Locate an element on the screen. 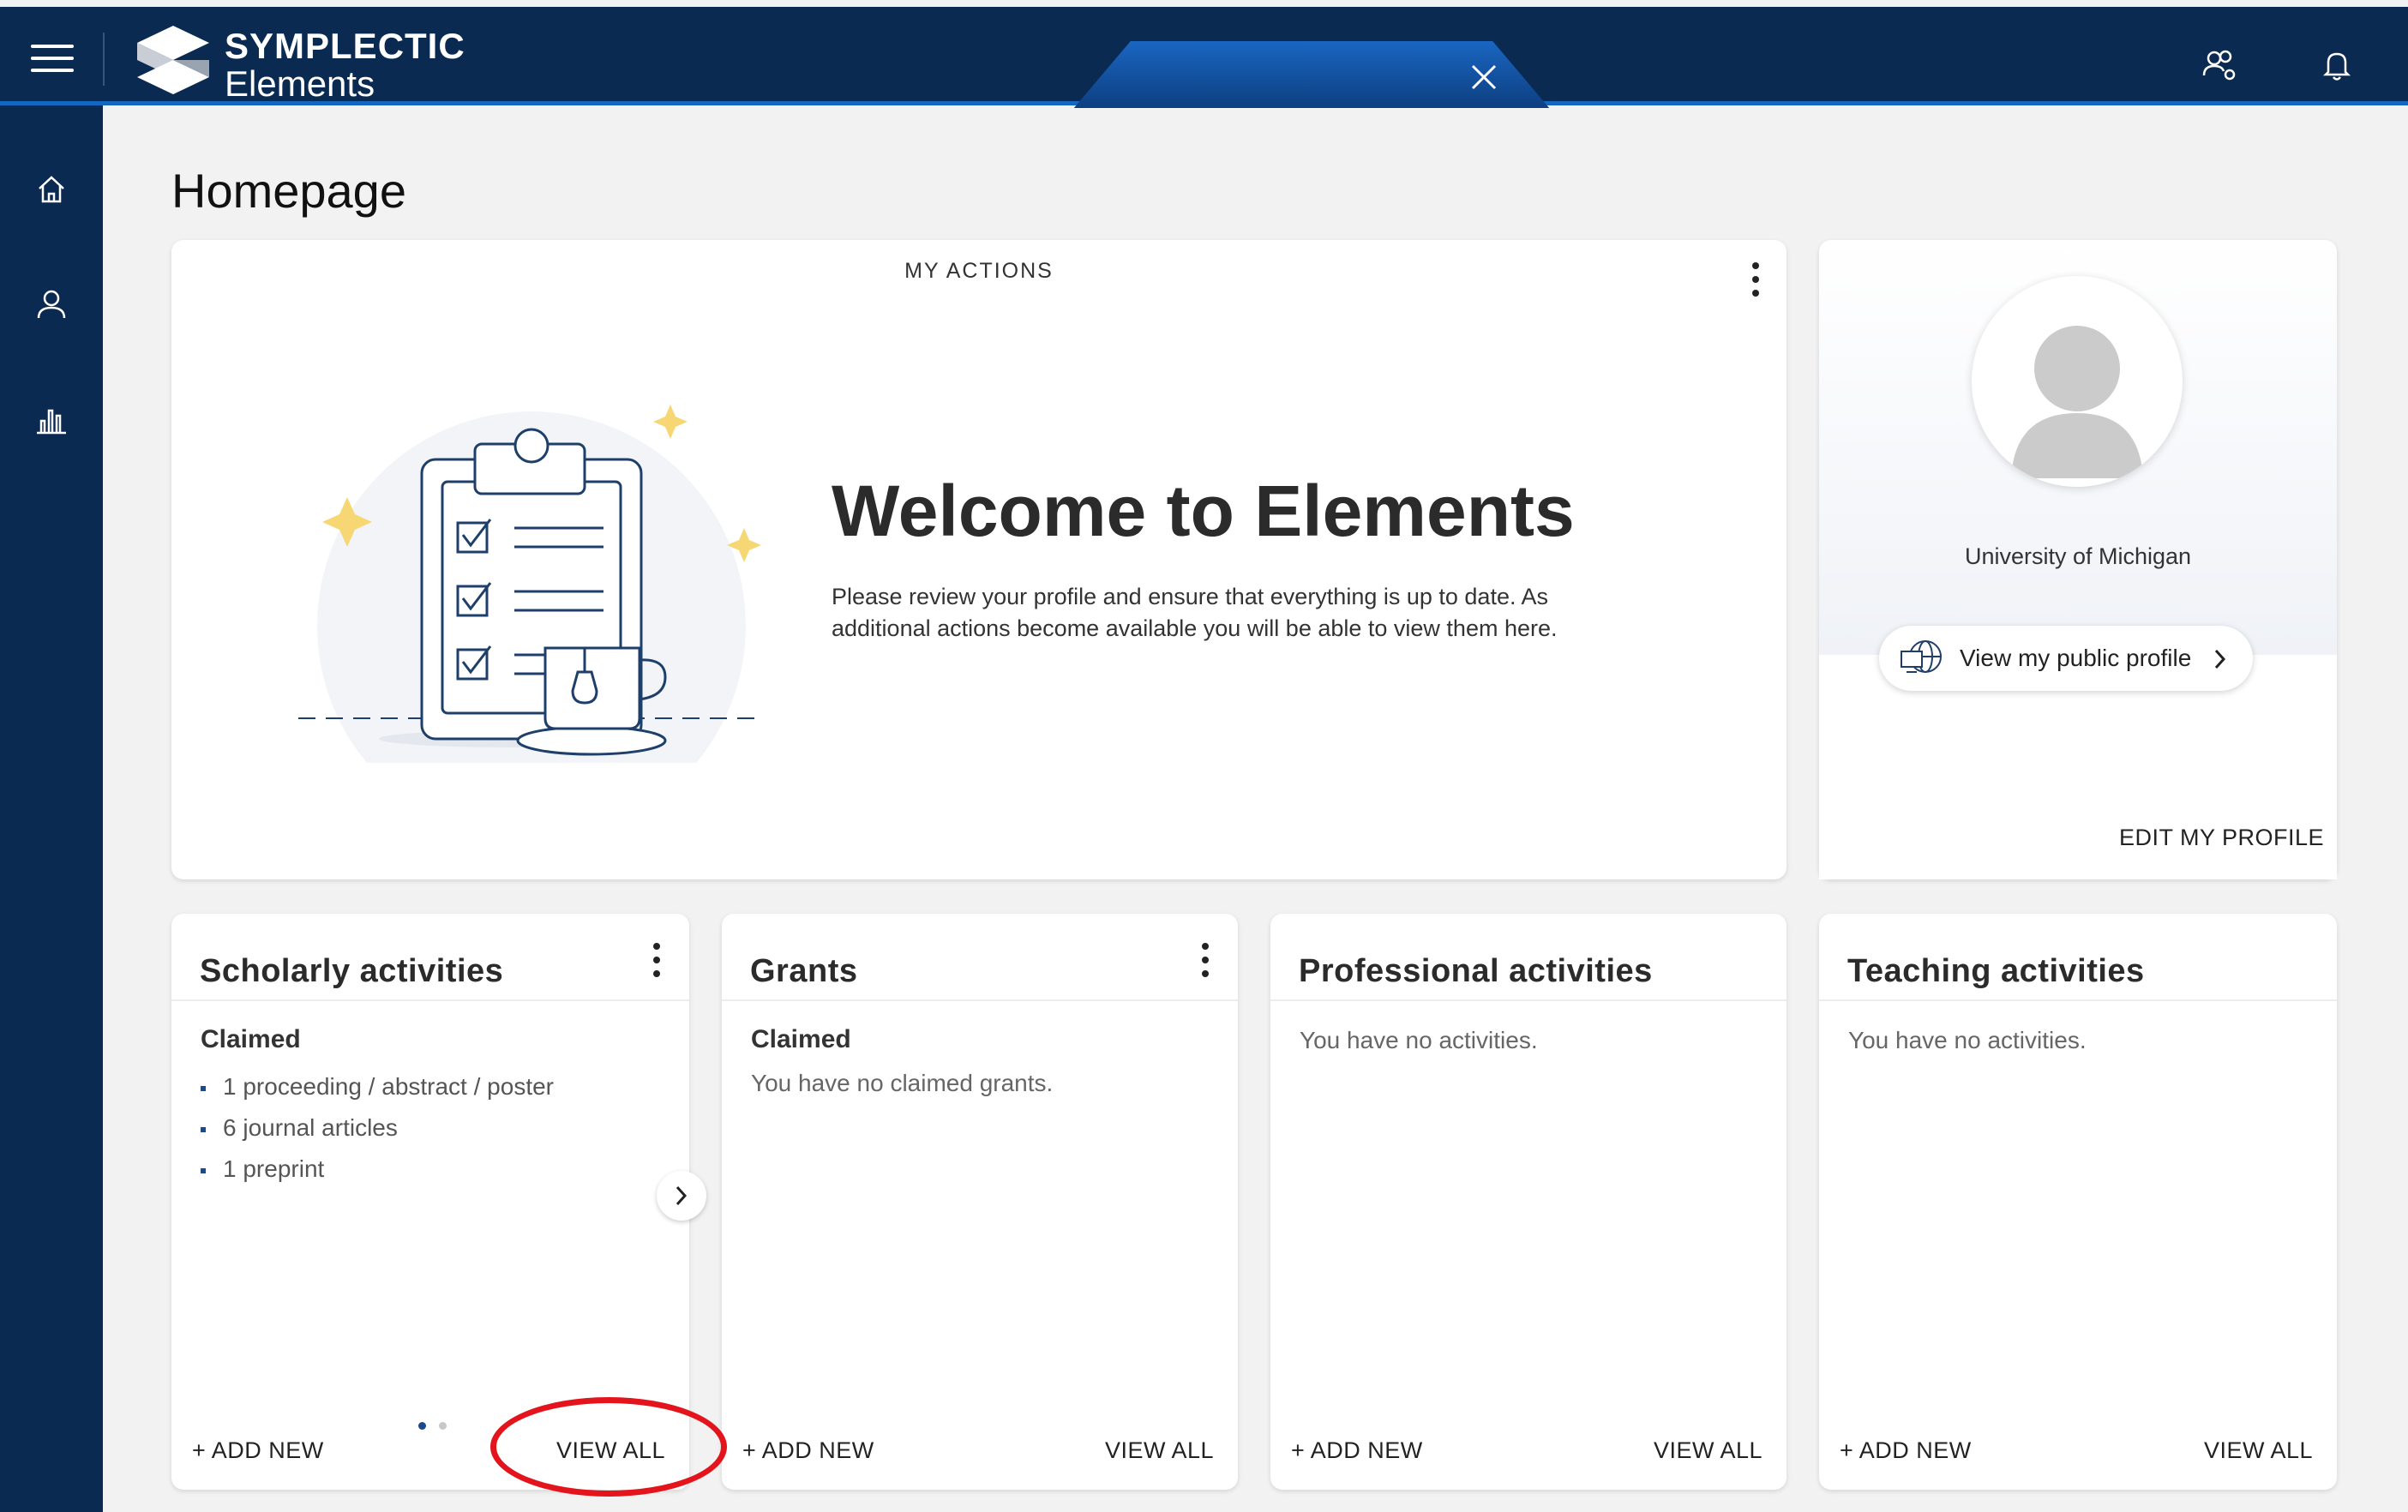 The width and height of the screenshot is (2408, 1512). carousel-next-button is located at coordinates (682, 1196).